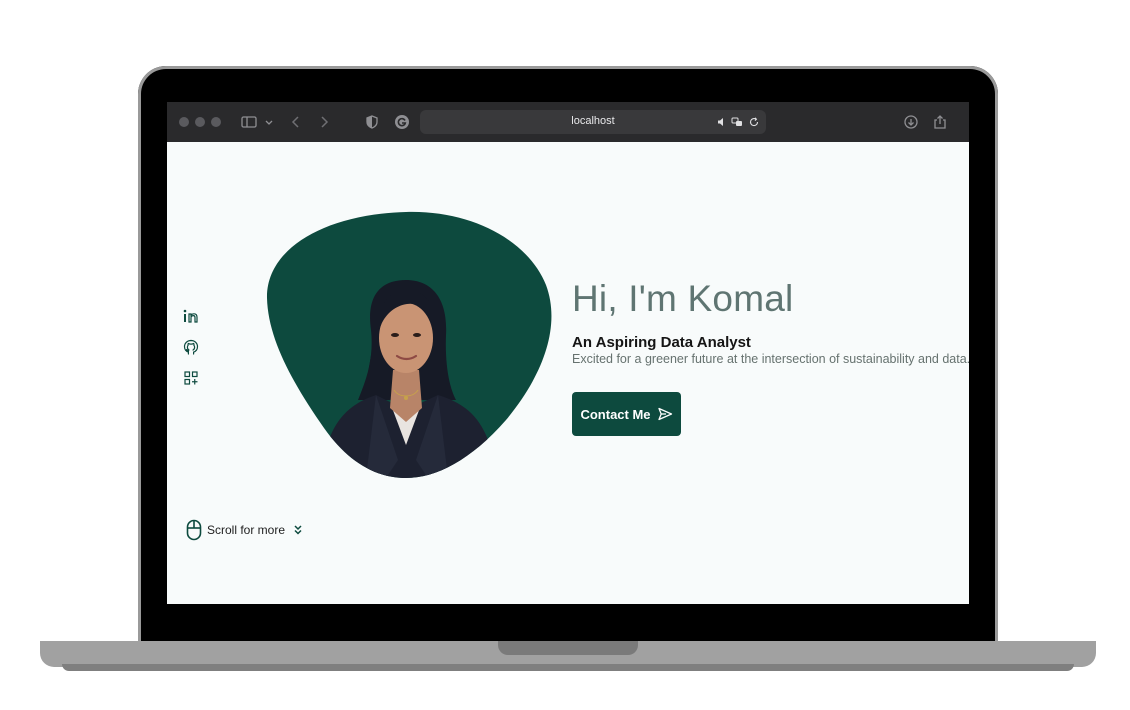  Describe the element at coordinates (737, 122) in the screenshot. I see `translate-icon` at that location.